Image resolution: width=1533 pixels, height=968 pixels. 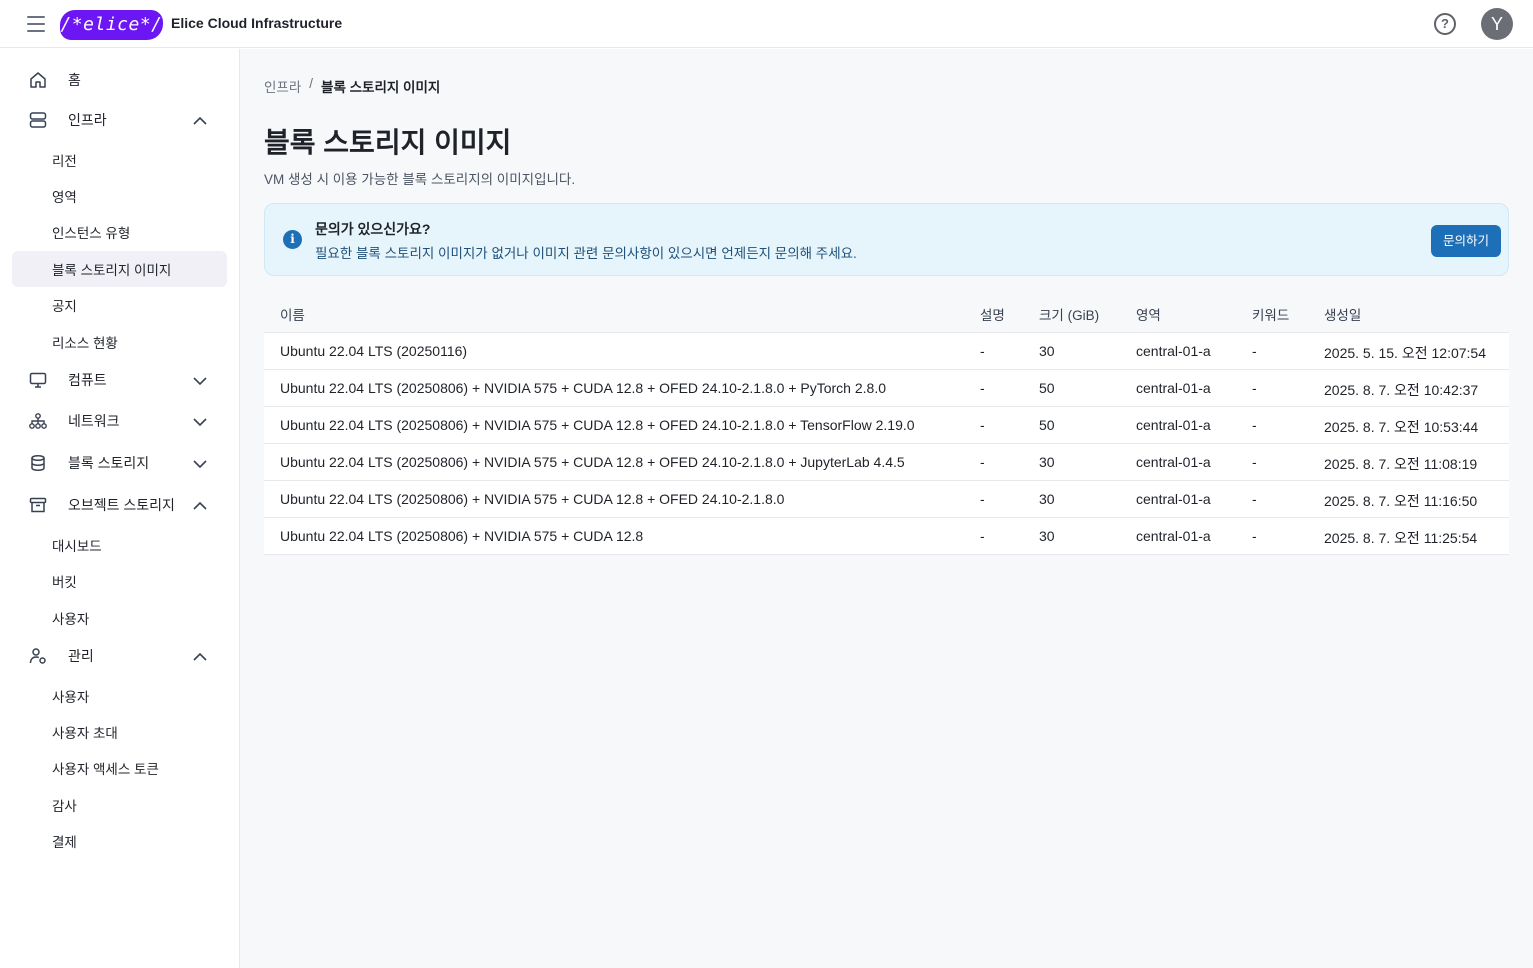 What do you see at coordinates (1466, 241) in the screenshot?
I see `inquiry-button: 문의하기` at bounding box center [1466, 241].